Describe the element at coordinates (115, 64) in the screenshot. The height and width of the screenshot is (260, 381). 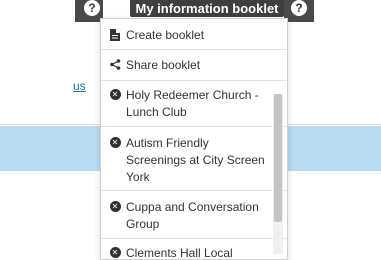
I see `share-icon` at that location.